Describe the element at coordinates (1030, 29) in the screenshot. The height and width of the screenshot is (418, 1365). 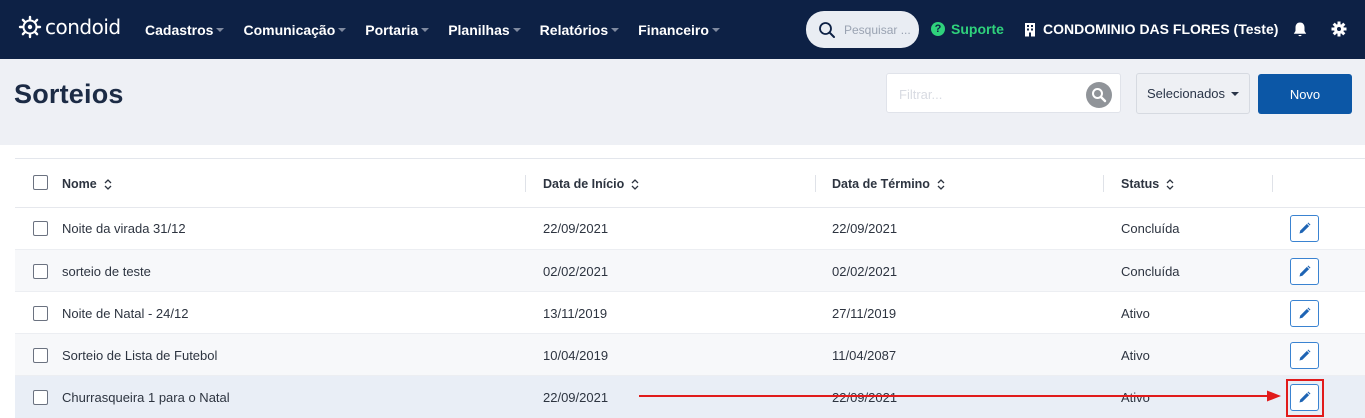
I see `building-icon` at that location.